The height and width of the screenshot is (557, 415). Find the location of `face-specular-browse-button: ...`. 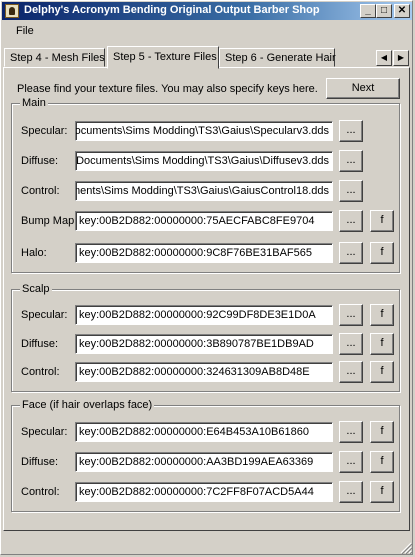

face-specular-browse-button: ... is located at coordinates (351, 432).